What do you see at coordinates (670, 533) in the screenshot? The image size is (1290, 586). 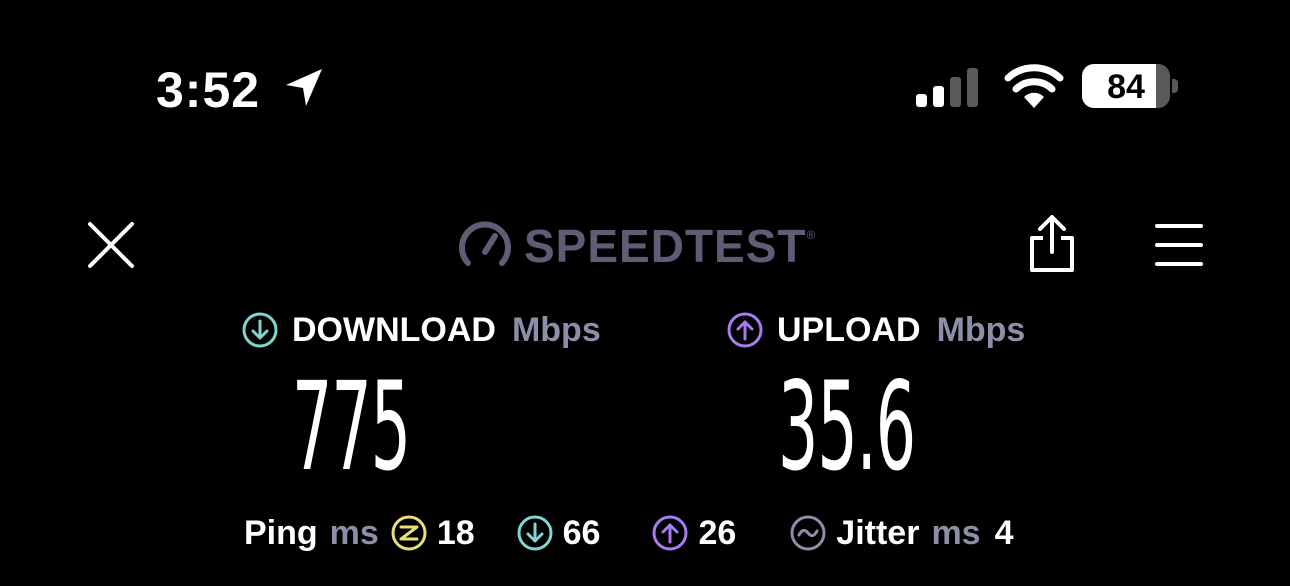 I see `upload-ping-icon` at bounding box center [670, 533].